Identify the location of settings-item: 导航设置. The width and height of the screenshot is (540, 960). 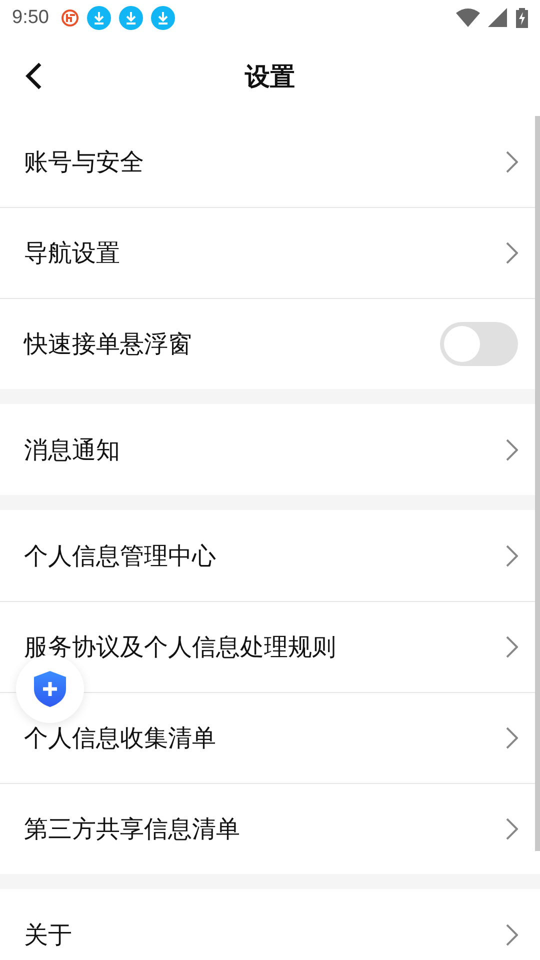
(265, 252).